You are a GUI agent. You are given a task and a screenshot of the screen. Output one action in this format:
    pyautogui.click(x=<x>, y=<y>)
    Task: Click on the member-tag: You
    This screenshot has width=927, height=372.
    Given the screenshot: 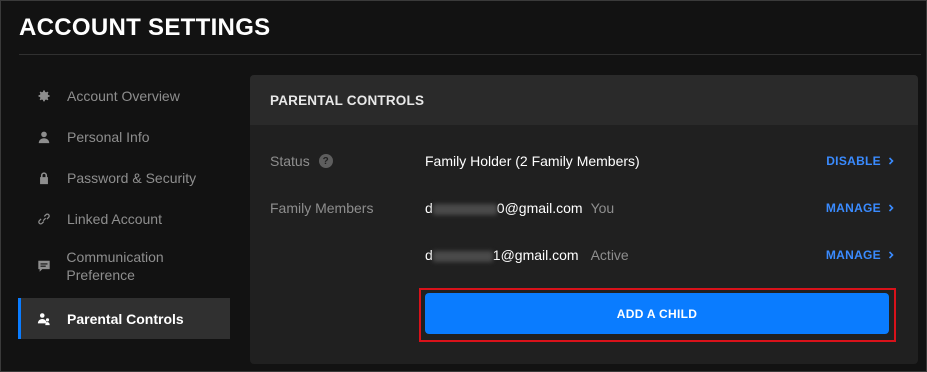 What is the action you would take?
    pyautogui.click(x=602, y=208)
    